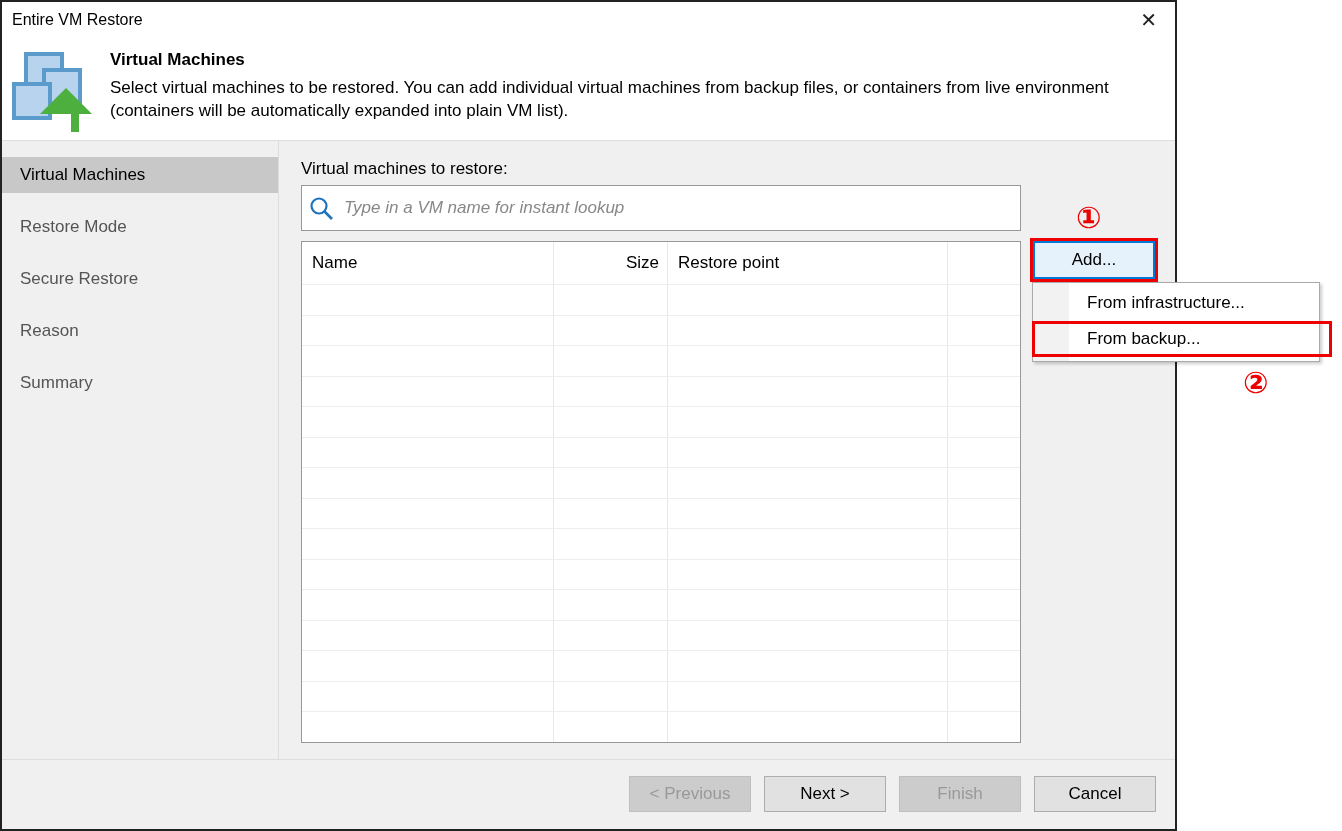  I want to click on column-header: Restore point, so click(729, 263).